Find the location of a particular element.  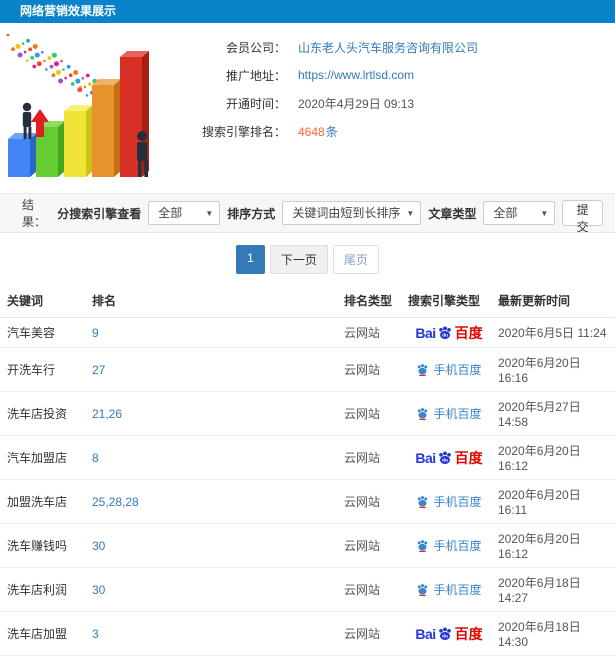

keyword-cell: 洗车赚钱吗 is located at coordinates (44, 545).